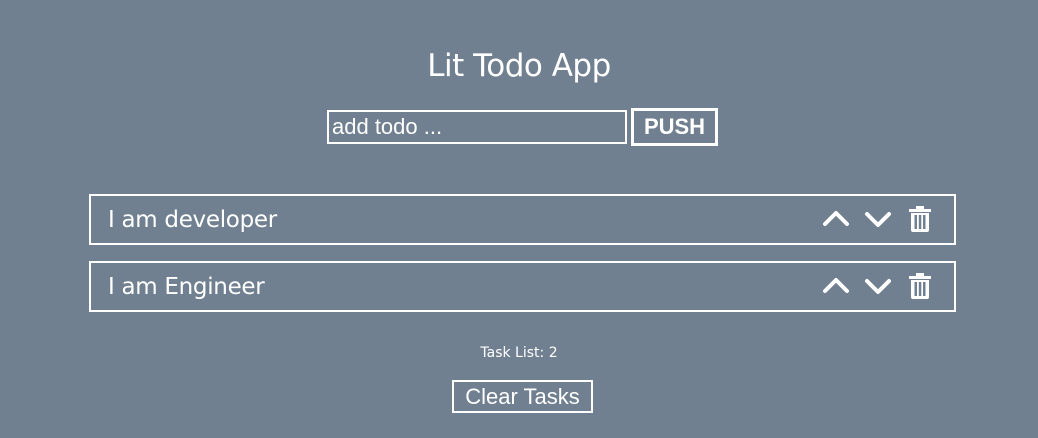 The width and height of the screenshot is (1038, 438). I want to click on app-title: Lit Todo App, so click(519, 66).